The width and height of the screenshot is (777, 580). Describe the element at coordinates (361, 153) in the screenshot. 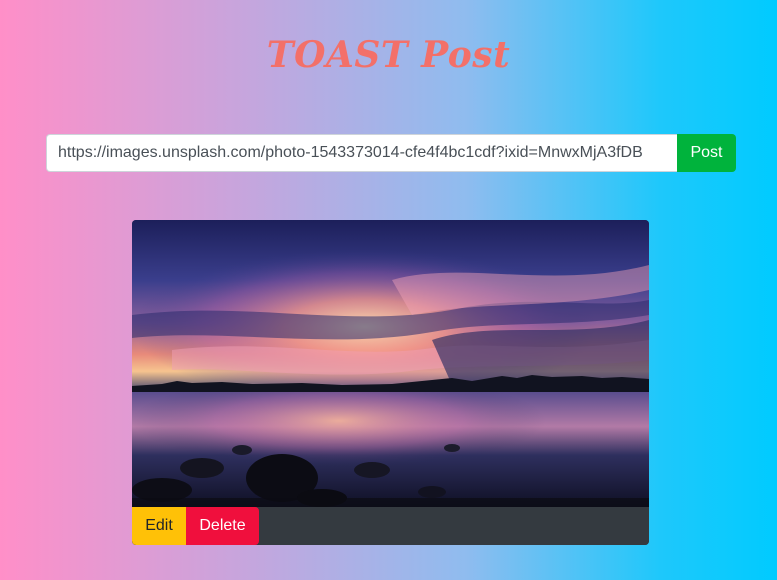

I see `image-url-input` at that location.